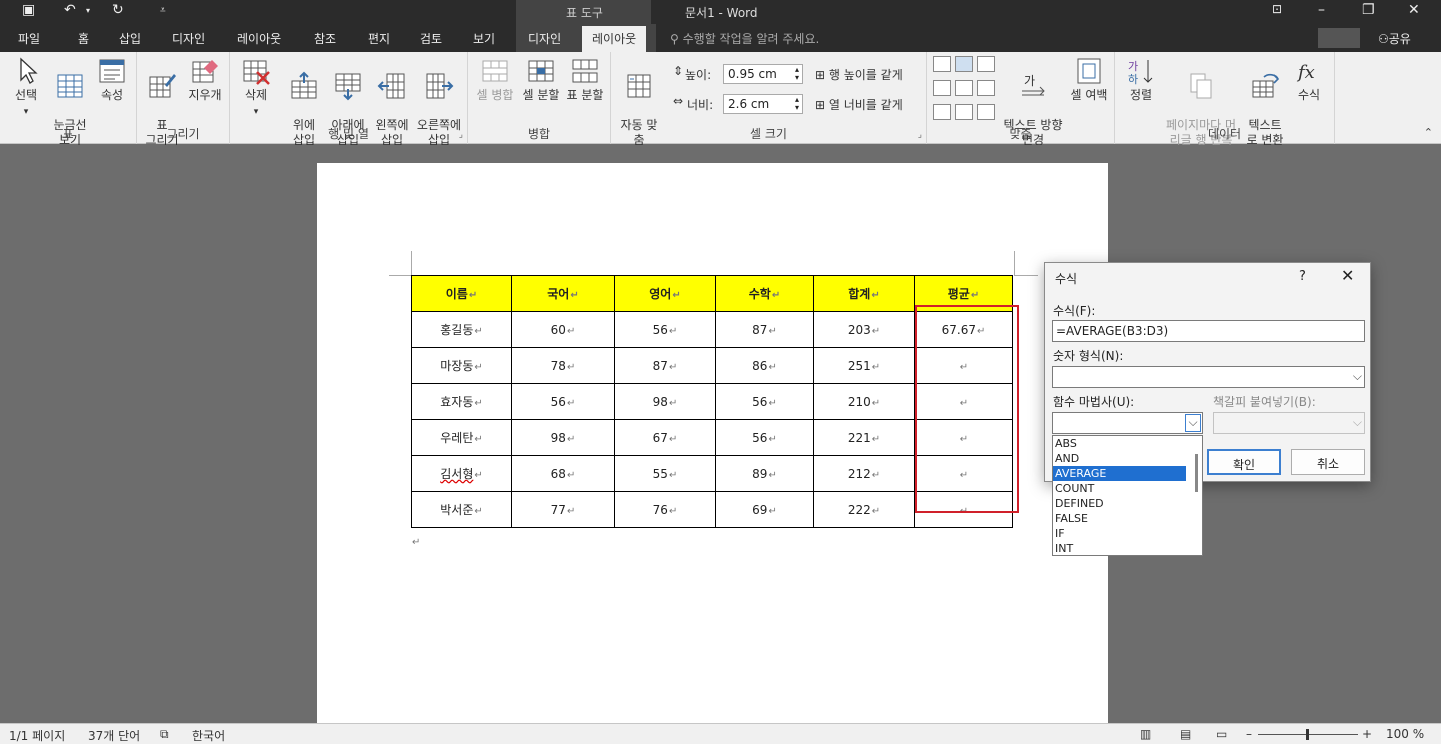 This screenshot has height=744, width=1441. Describe the element at coordinates (1249, 734) in the screenshot. I see `zoom-out-icon: –` at that location.